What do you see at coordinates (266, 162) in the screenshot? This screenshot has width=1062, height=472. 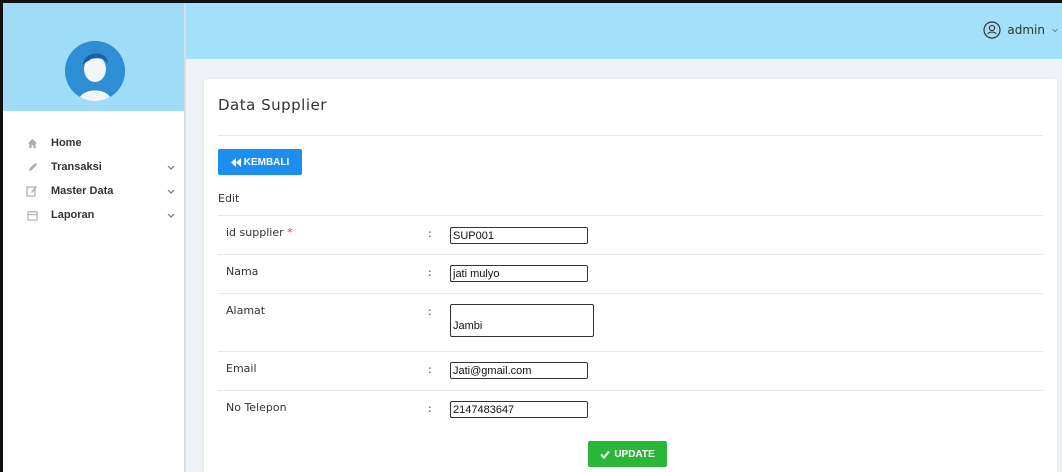 I see `back-button-label: KEMBALI` at bounding box center [266, 162].